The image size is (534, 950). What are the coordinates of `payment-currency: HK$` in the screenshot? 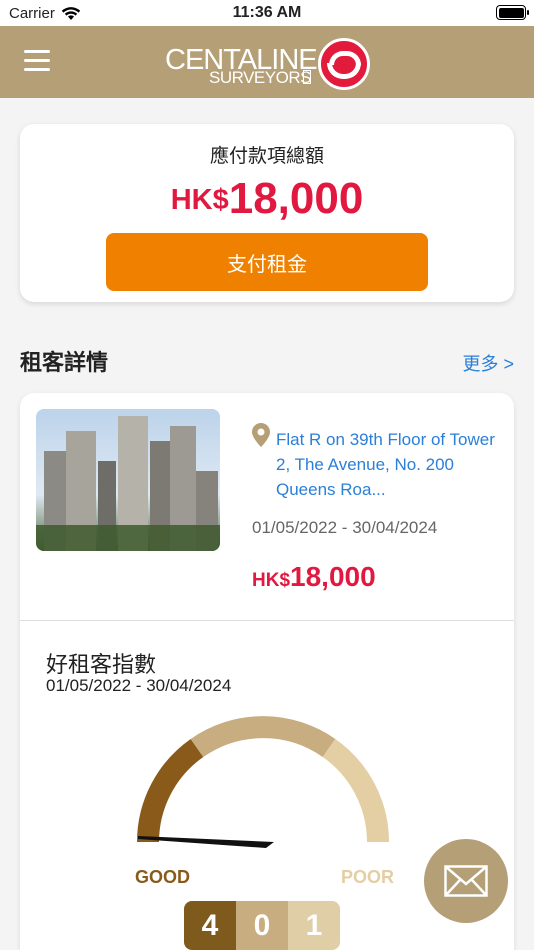 It's located at (199, 200).